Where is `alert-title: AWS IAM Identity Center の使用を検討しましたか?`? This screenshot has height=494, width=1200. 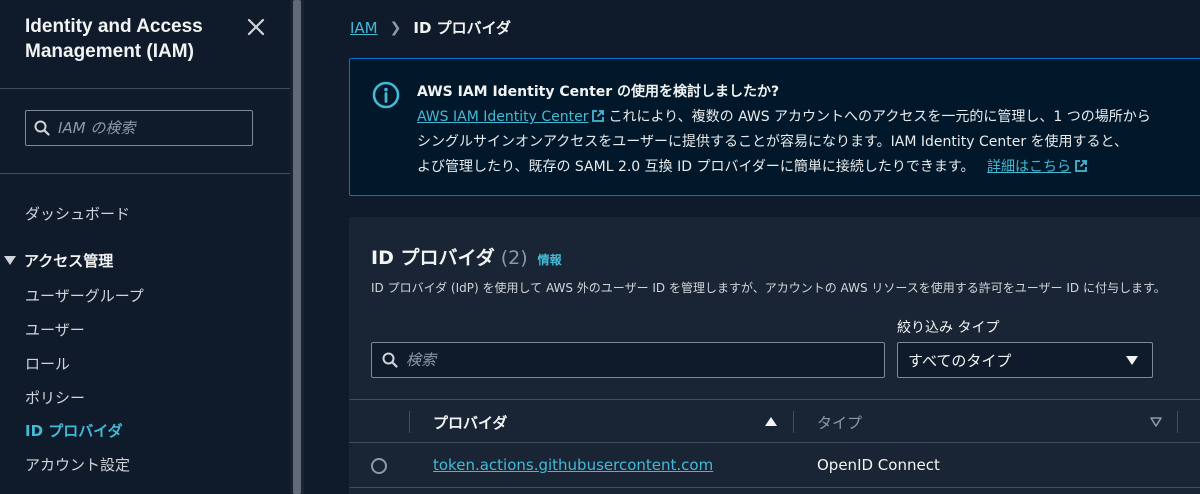
alert-title: AWS IAM Identity Center の使用を検討しましたか? is located at coordinates (598, 92).